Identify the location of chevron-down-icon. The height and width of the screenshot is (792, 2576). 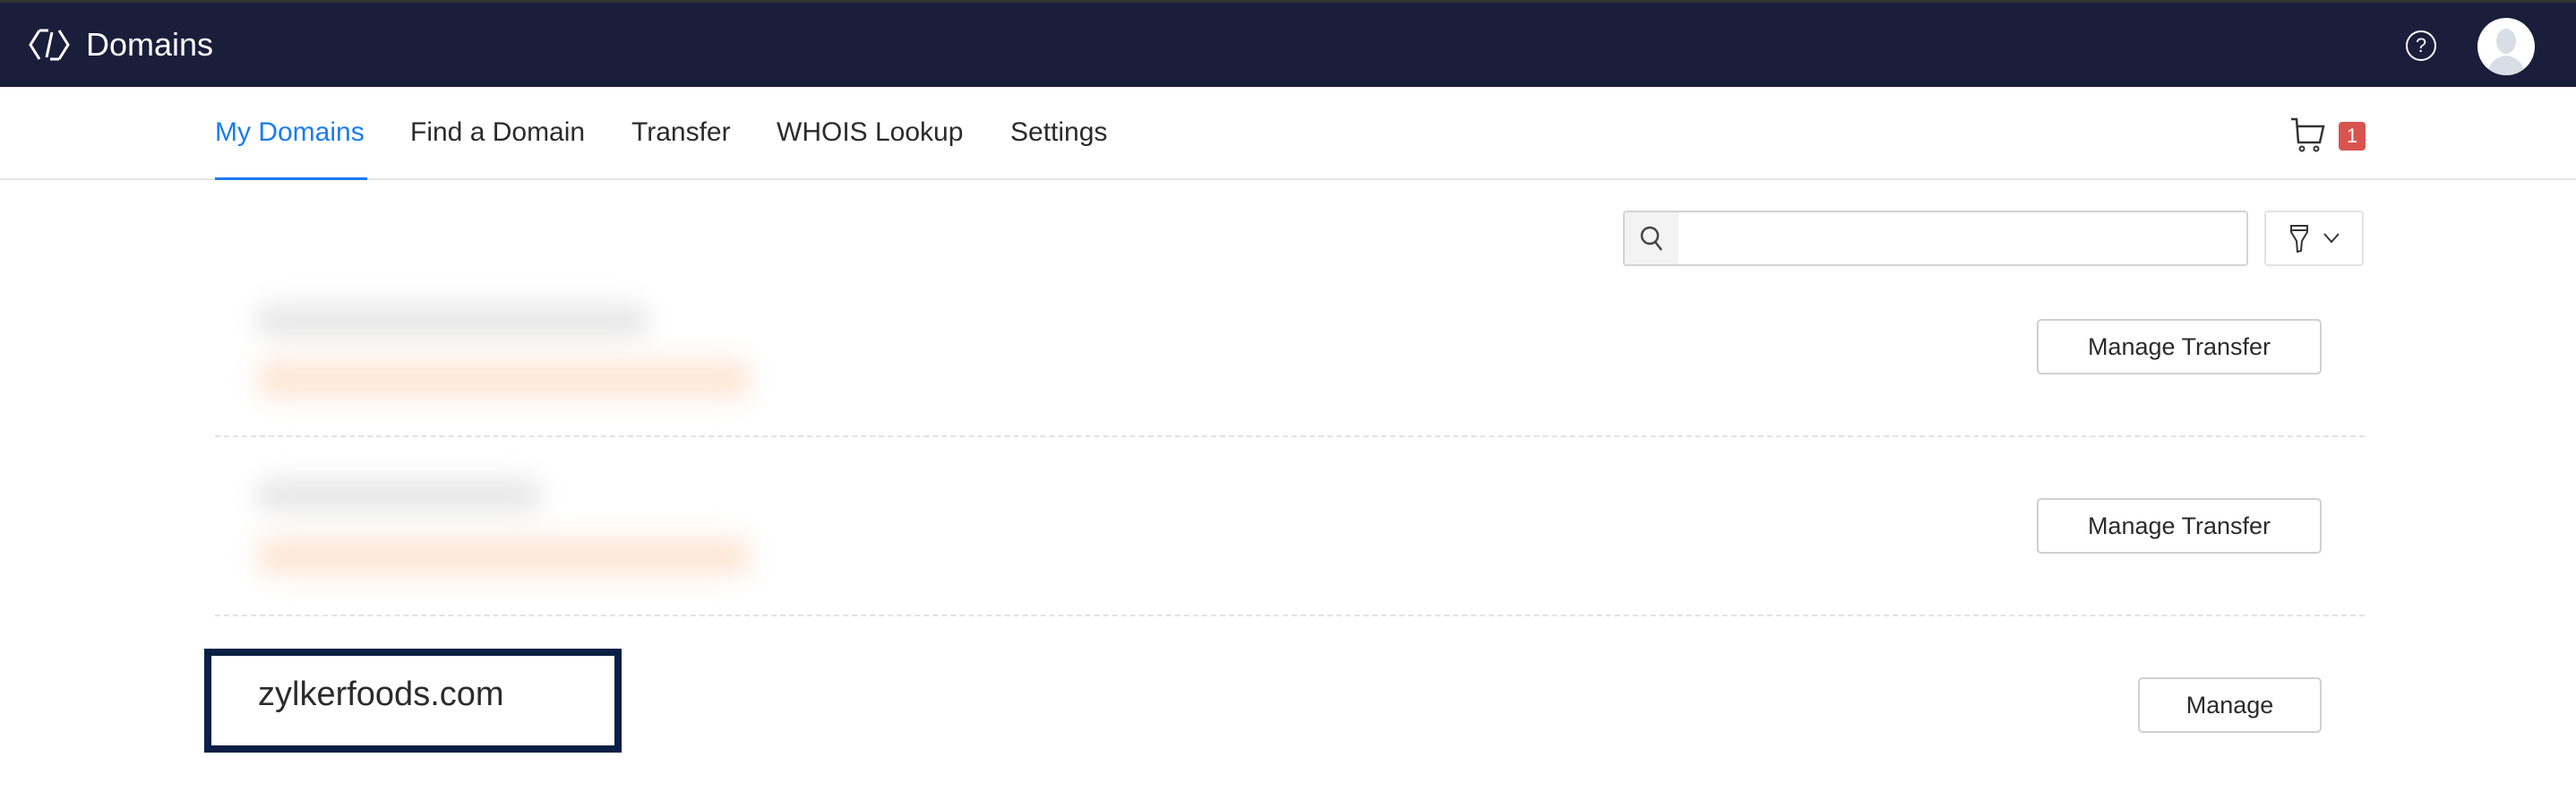
(2331, 238).